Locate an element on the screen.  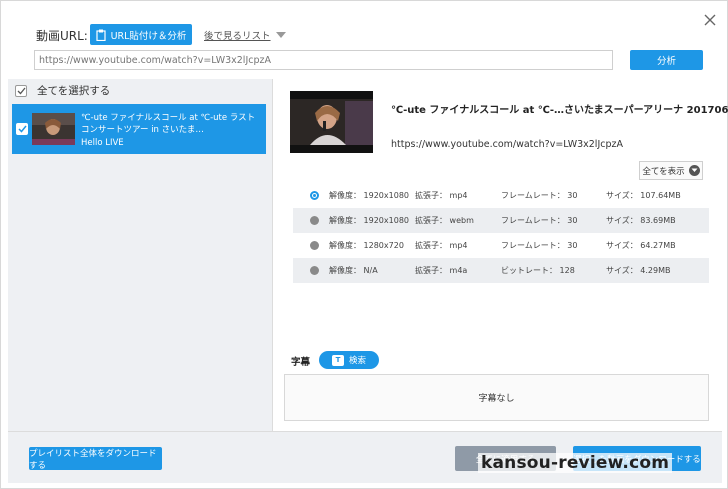
show-all-label: 全てを表示 is located at coordinates (663, 171).